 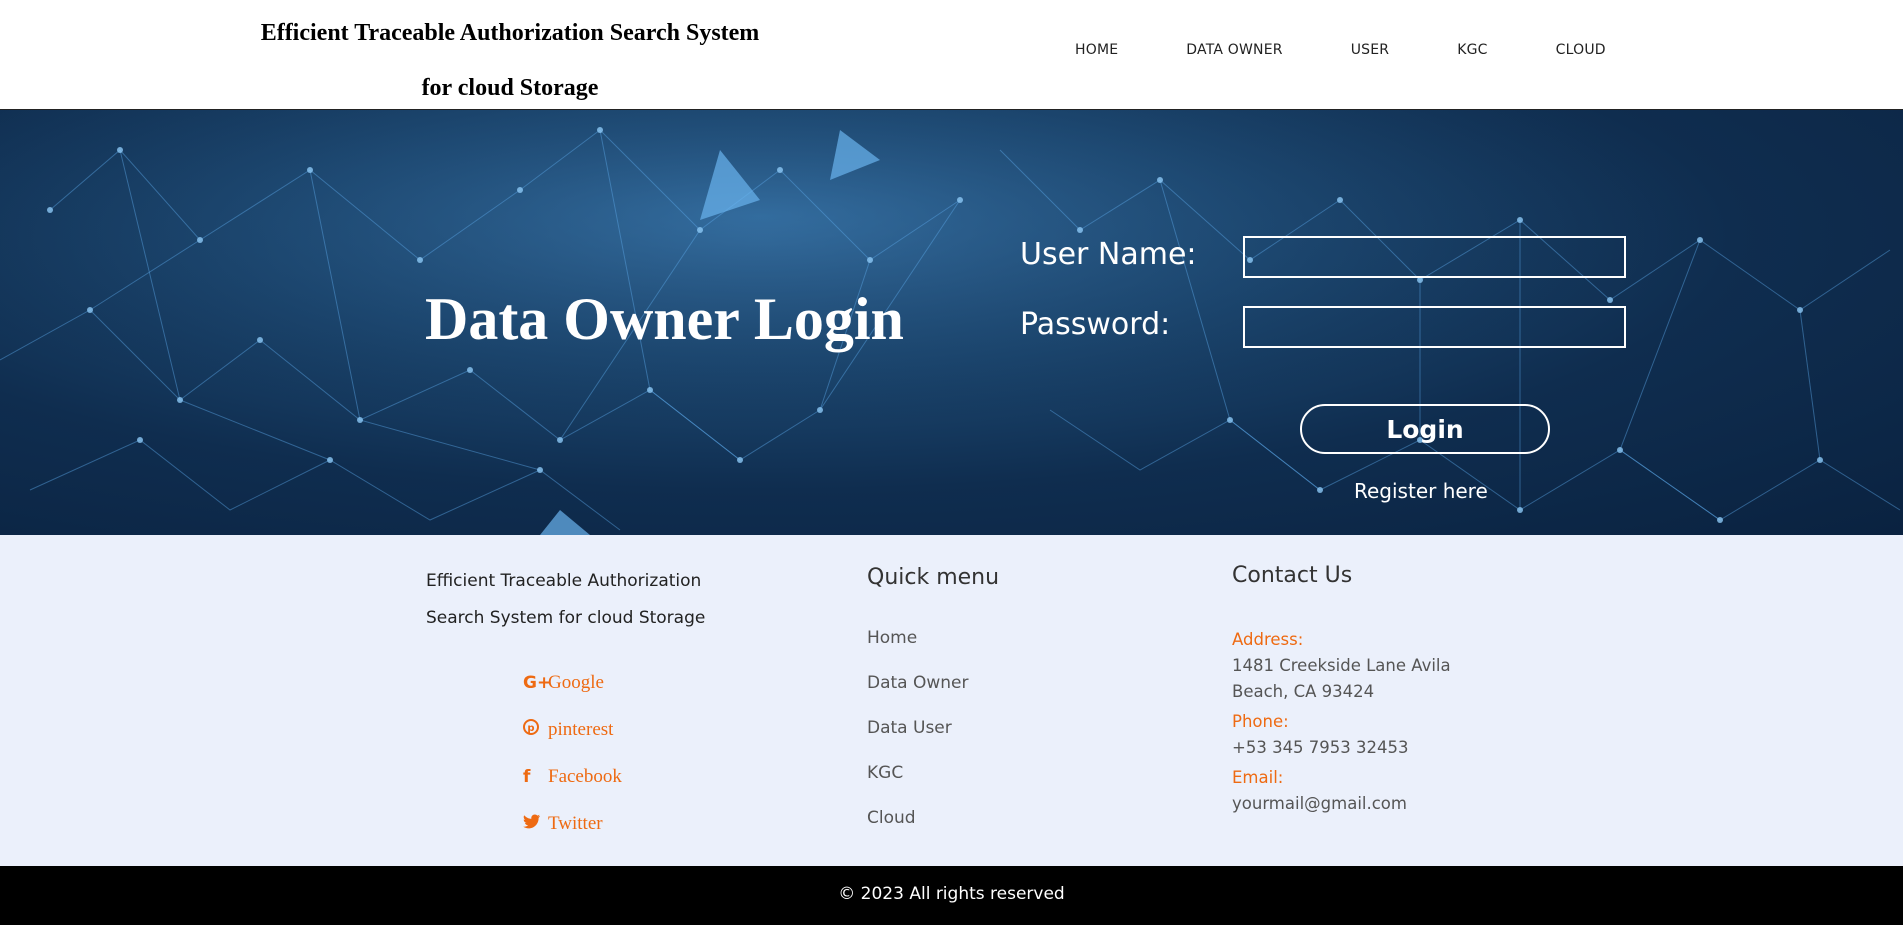 What do you see at coordinates (1341, 665) in the screenshot?
I see `address-line1: 1481 Creekside Lane Avila` at bounding box center [1341, 665].